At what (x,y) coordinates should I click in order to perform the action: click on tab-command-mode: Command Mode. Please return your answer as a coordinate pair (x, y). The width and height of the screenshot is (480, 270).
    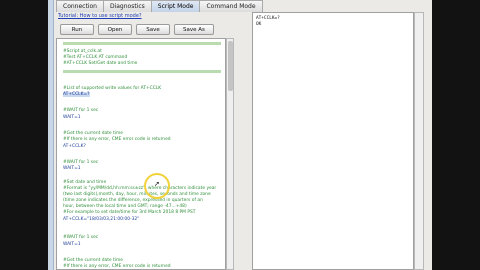
    Looking at the image, I should click on (231, 6).